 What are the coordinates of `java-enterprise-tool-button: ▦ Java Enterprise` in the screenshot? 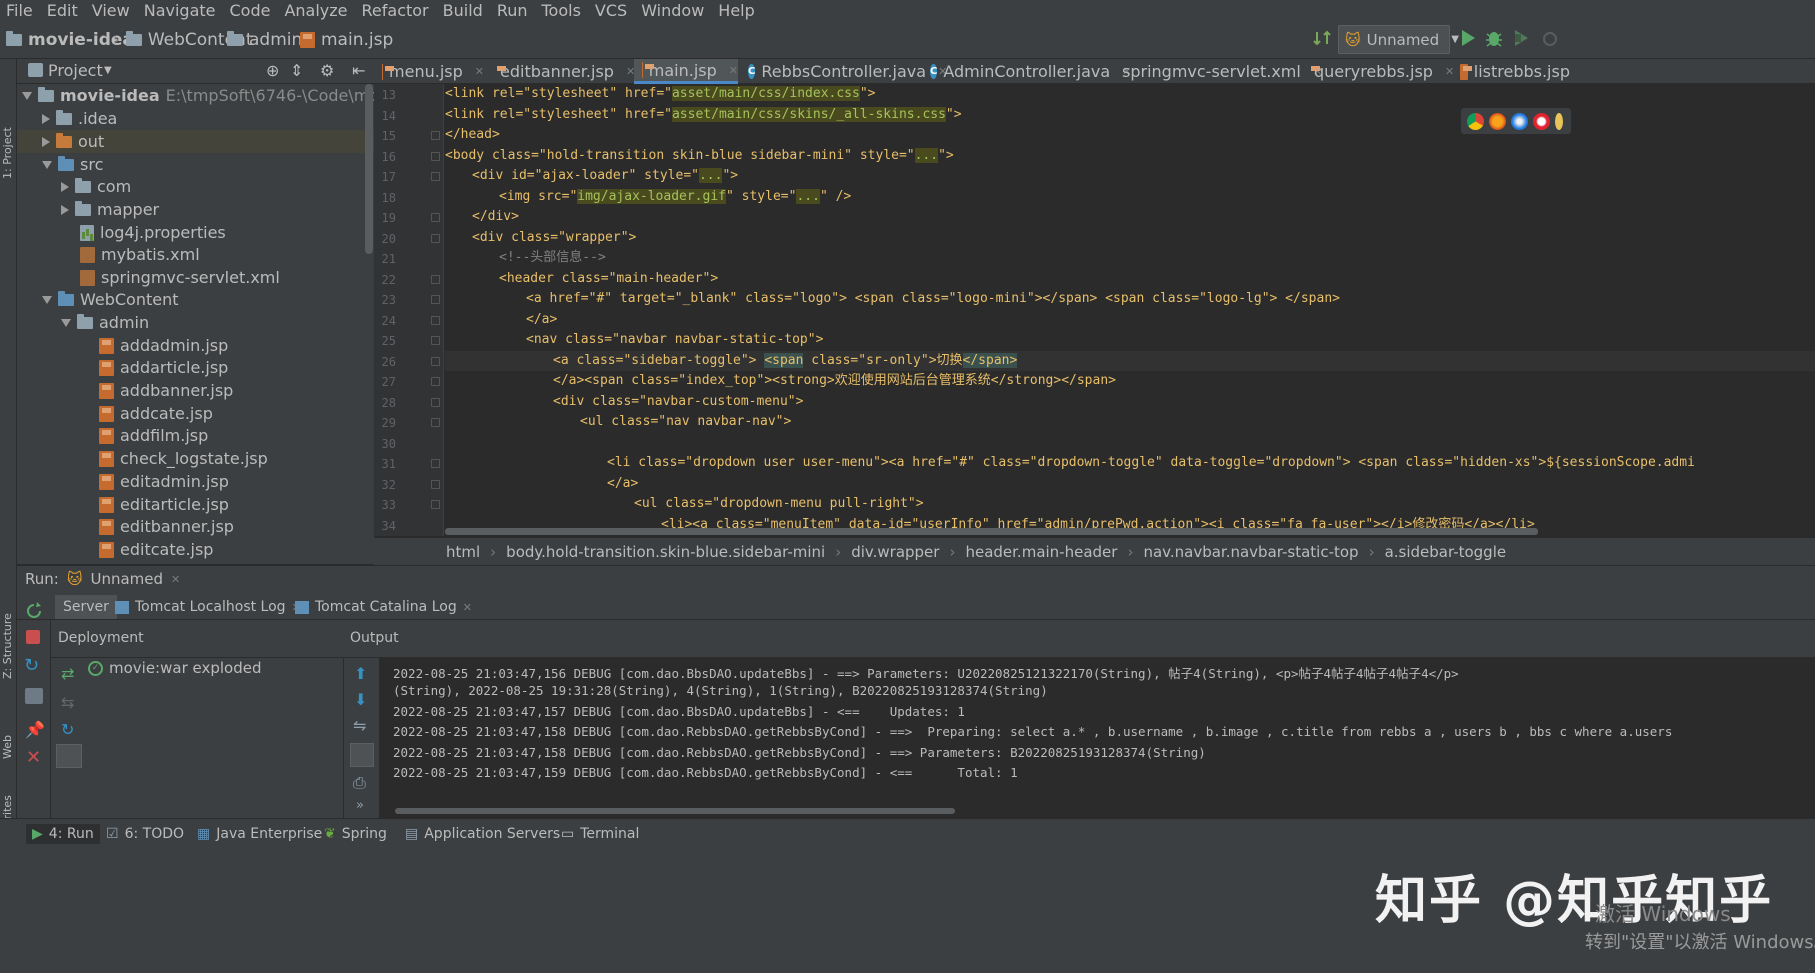 It's located at (259, 834).